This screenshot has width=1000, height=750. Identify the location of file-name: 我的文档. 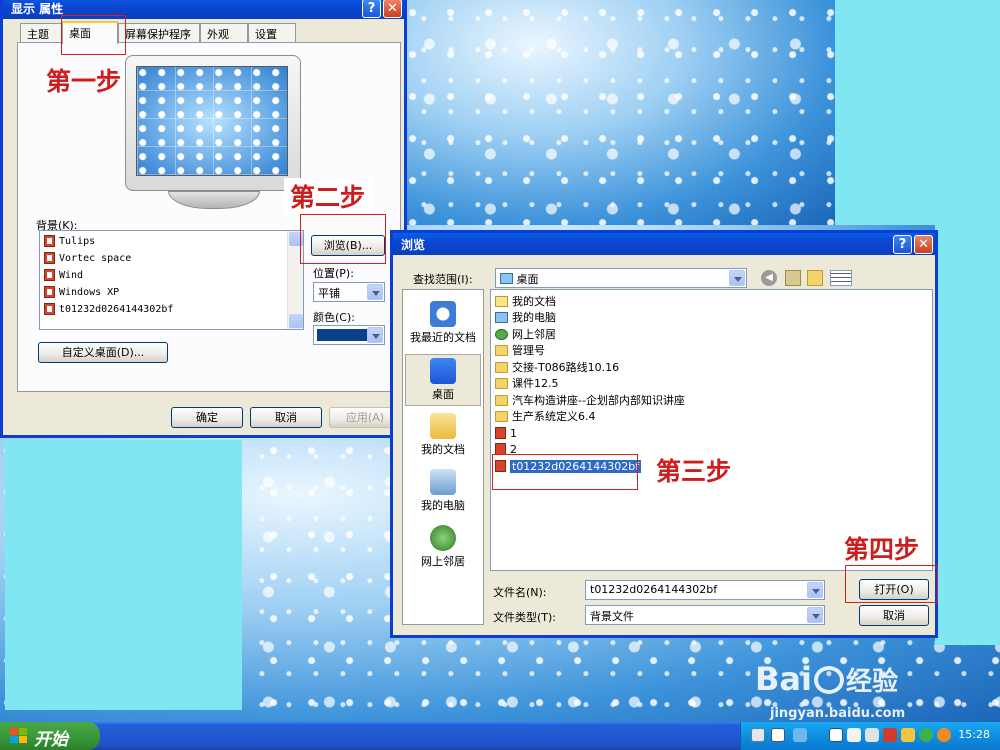
(534, 301).